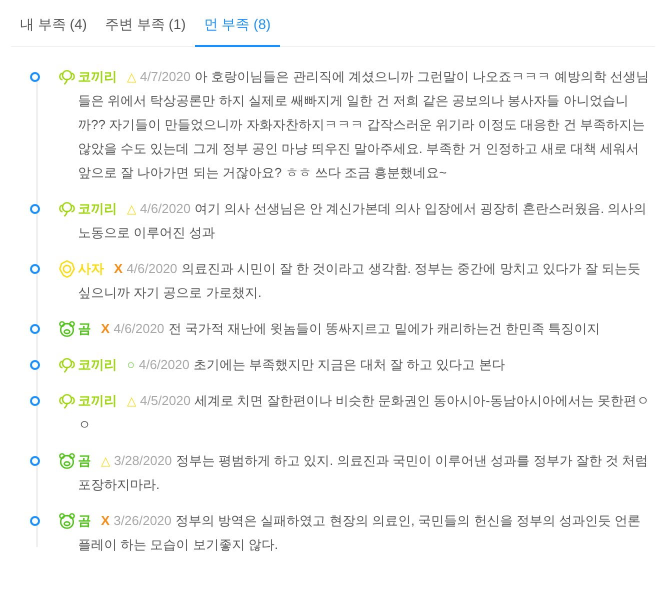 The width and height of the screenshot is (666, 594). I want to click on comment-text: 곰 X 4/6/2020 전 국가적 재난에 윗놈들이 똥싸지르고 밑에가 캐리하는건 한민족 특징이지, so click(339, 329).